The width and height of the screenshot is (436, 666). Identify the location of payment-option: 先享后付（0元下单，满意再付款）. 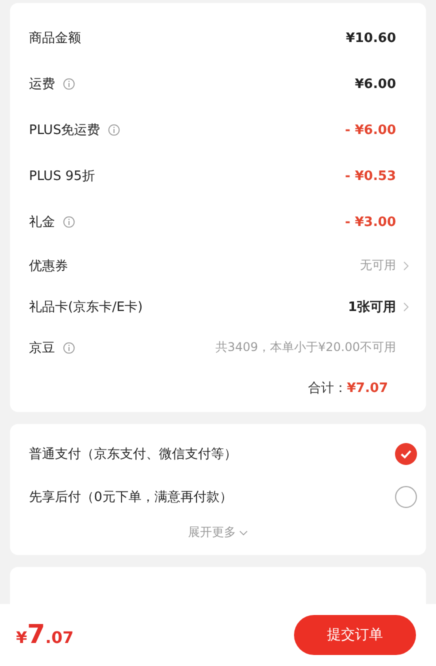
(130, 497).